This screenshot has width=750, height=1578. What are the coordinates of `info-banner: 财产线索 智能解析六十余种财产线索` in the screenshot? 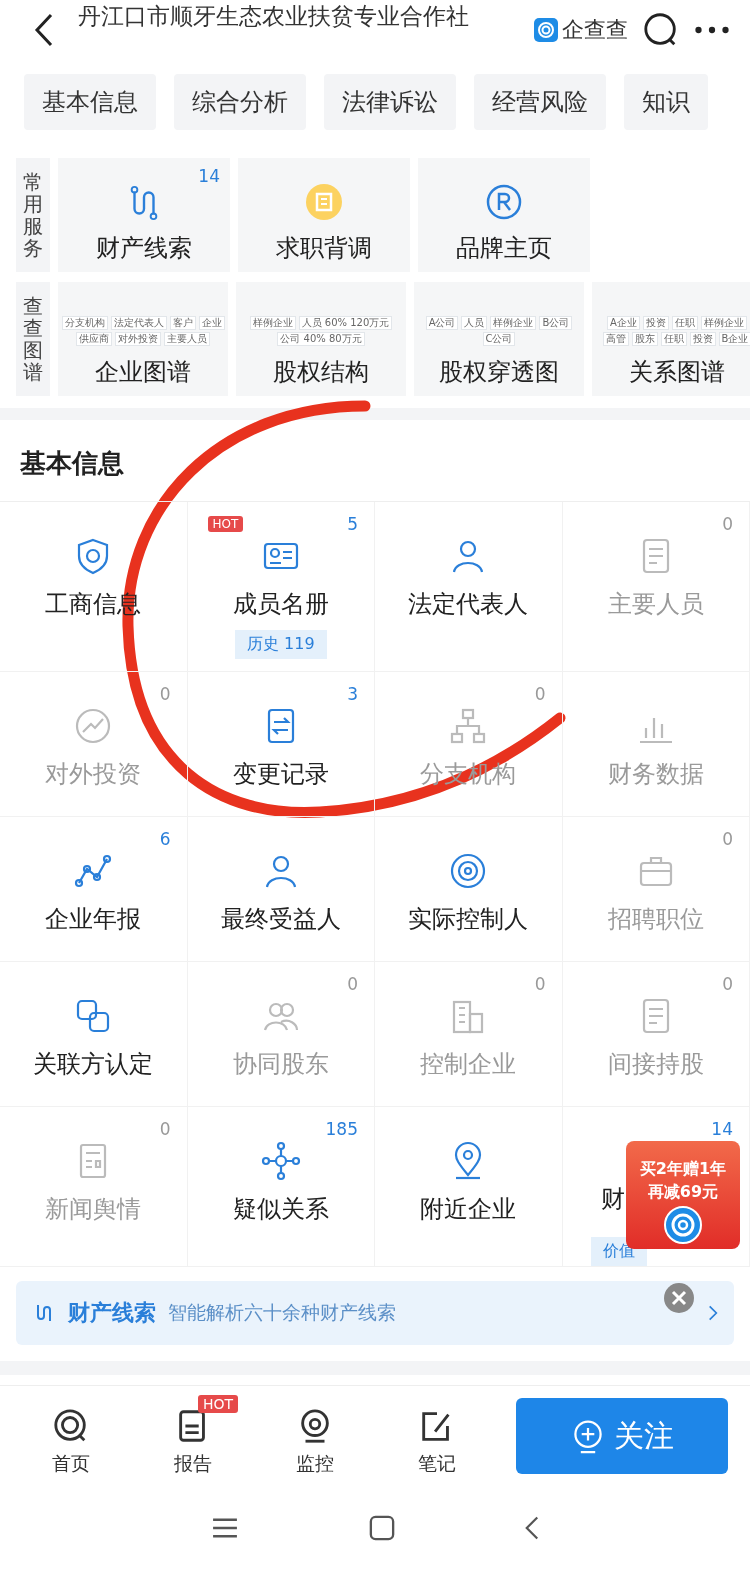 It's located at (375, 1313).